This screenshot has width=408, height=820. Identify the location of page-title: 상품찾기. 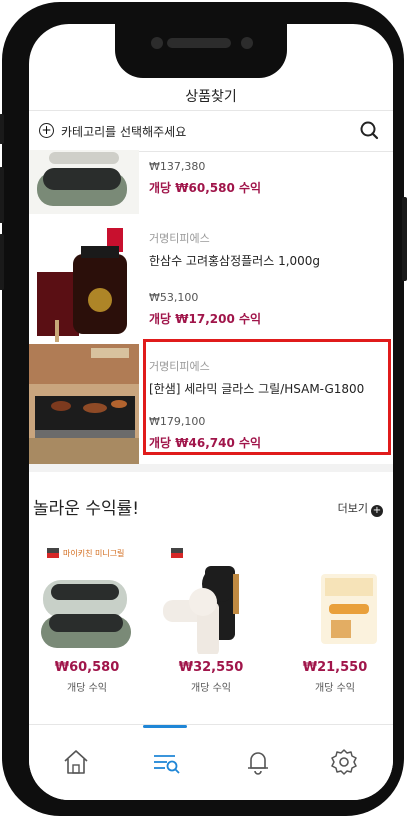
(211, 97).